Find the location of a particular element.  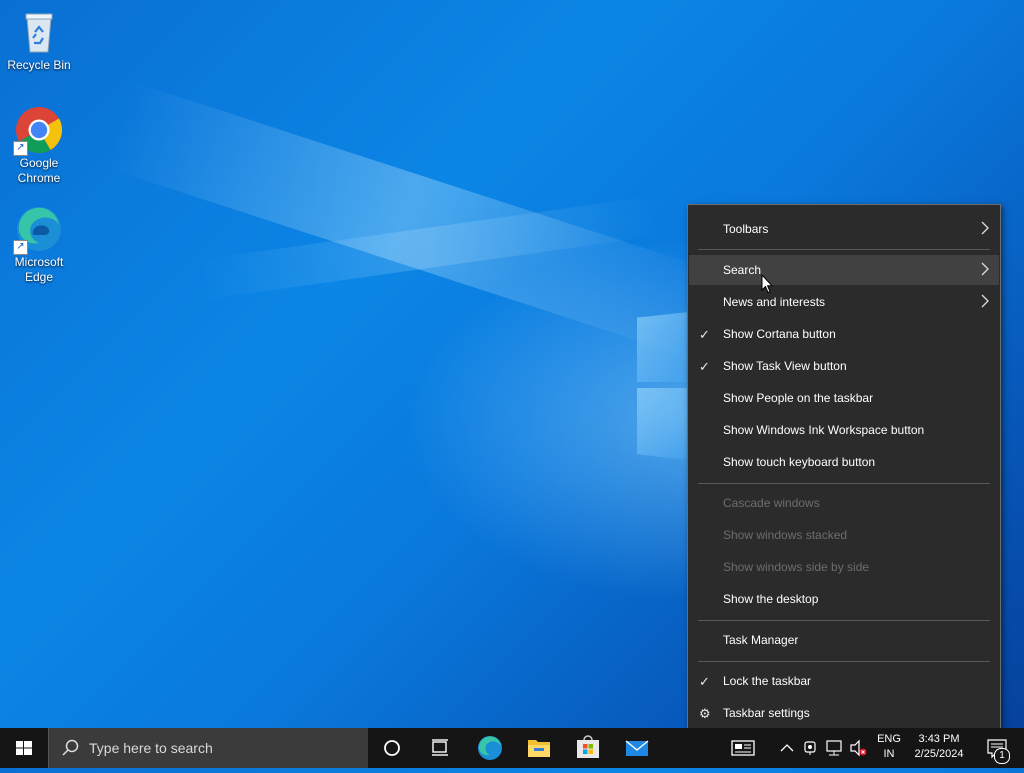

menu-item-cascade-windows: Cascade windows is located at coordinates (844, 503).